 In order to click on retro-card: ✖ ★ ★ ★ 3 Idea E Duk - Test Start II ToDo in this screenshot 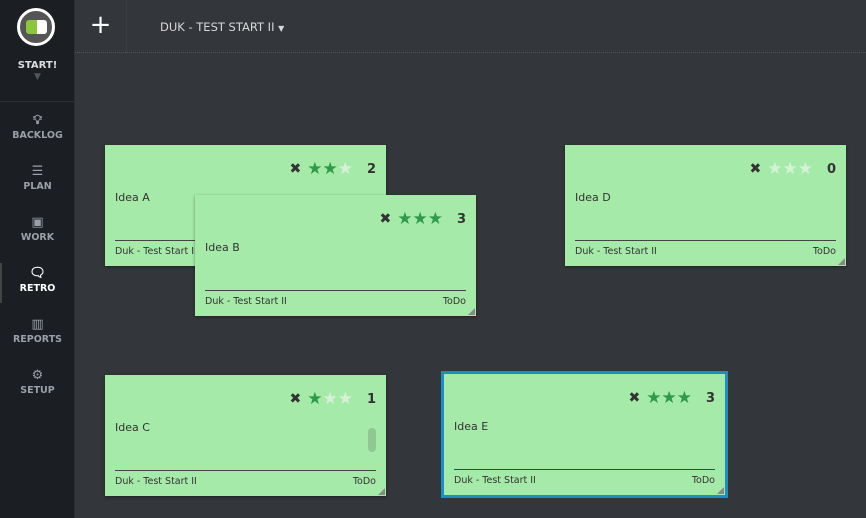, I will do `click(584, 434)`.